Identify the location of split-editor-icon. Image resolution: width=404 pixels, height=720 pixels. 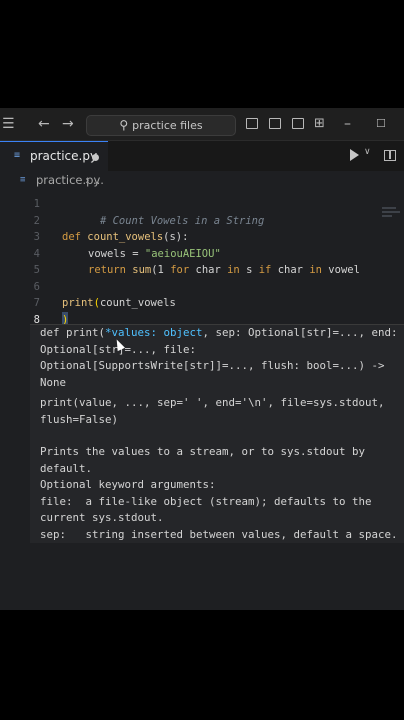
(390, 155).